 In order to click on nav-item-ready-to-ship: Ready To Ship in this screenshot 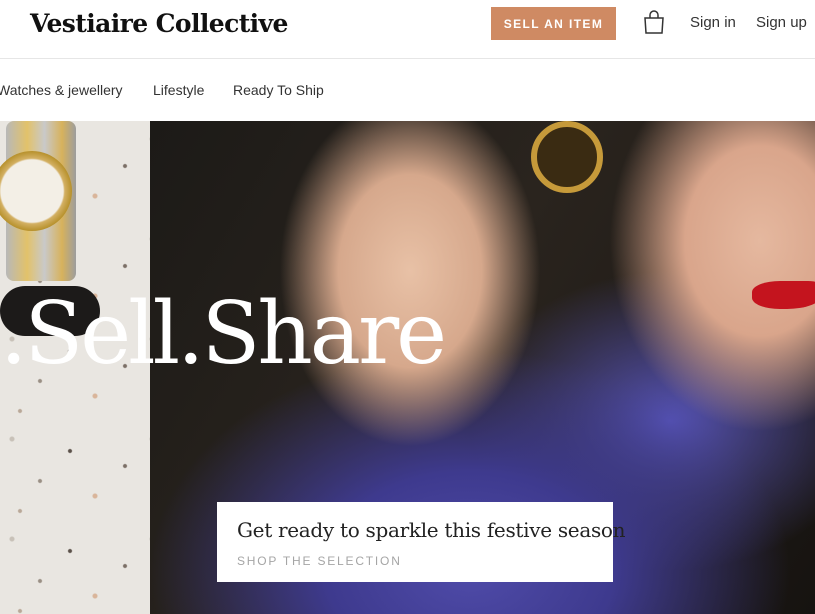, I will do `click(278, 90)`.